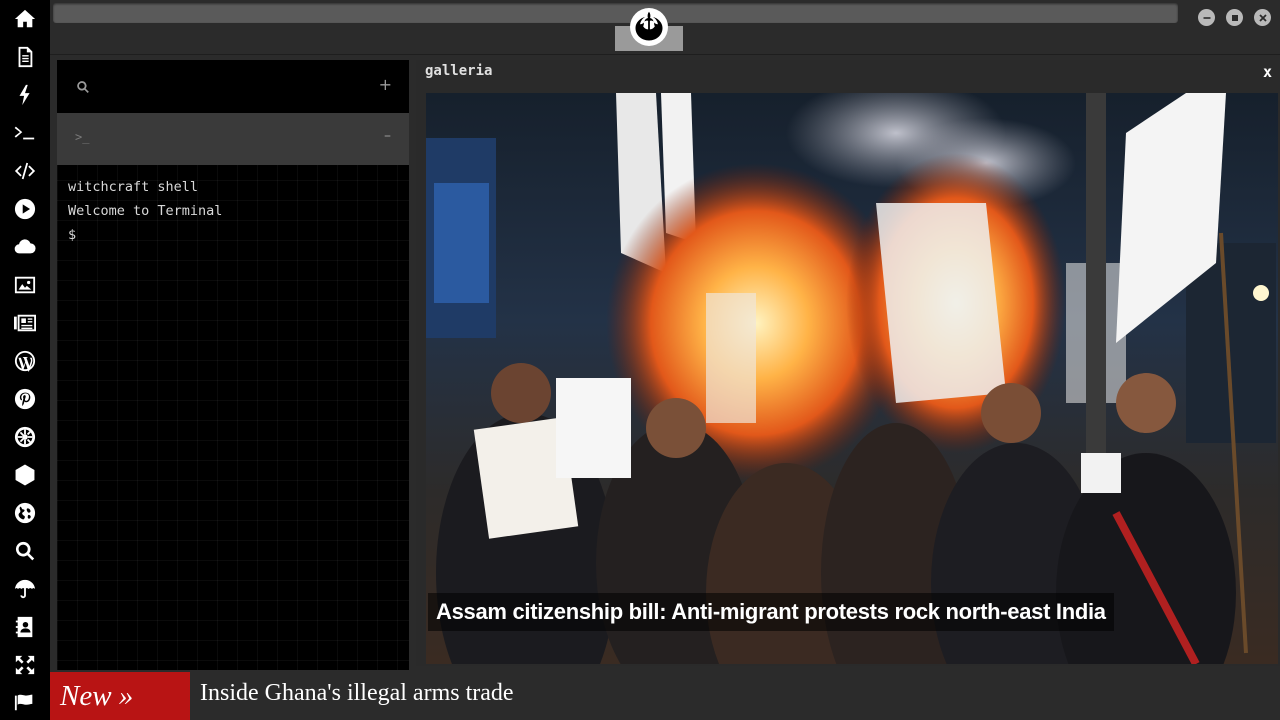  I want to click on umbrella-icon, so click(25, 589).